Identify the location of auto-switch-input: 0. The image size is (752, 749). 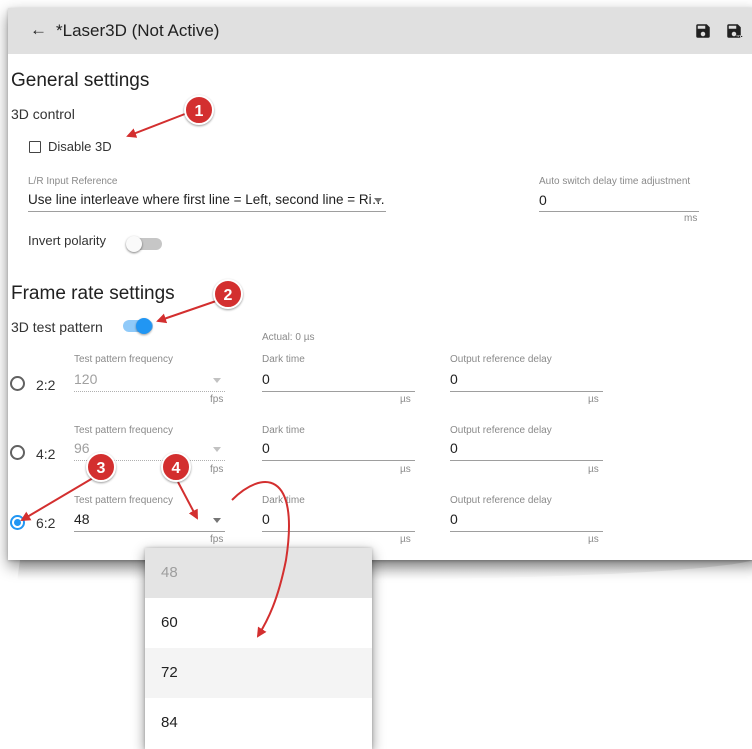
(543, 200).